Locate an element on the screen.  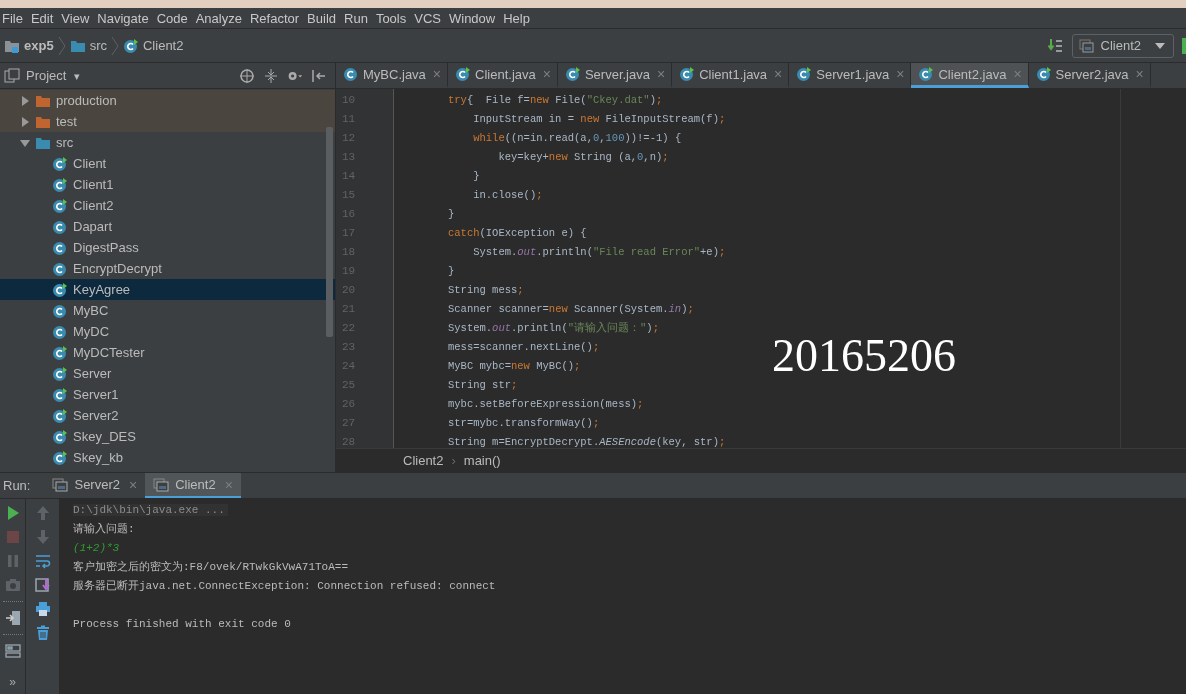
tree-item: Server is located at coordinates (167, 373).